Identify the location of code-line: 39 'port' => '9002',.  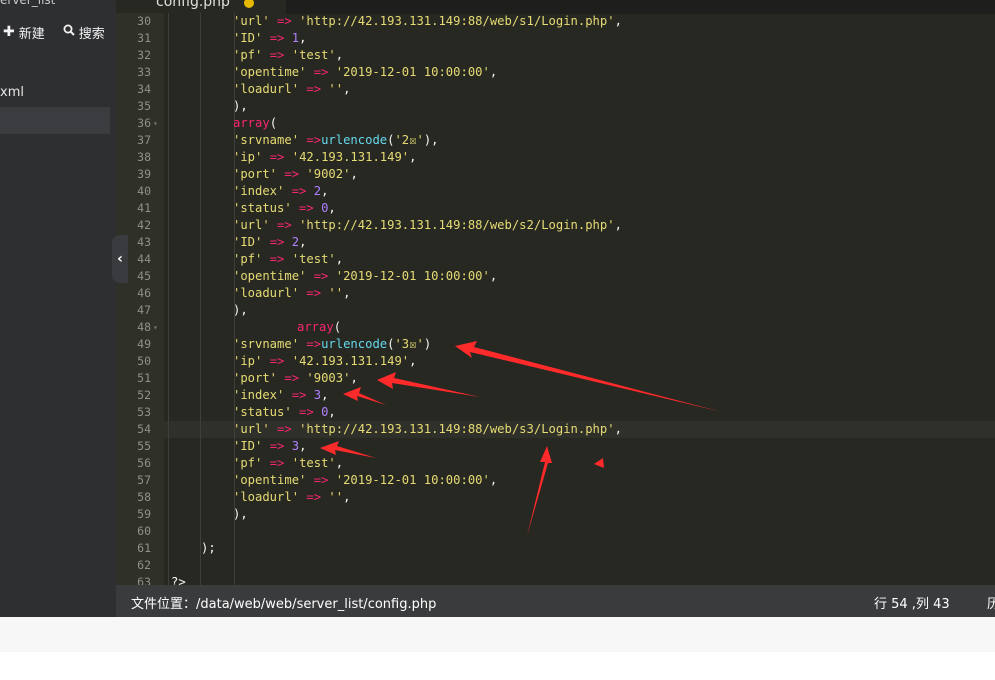
(555, 174).